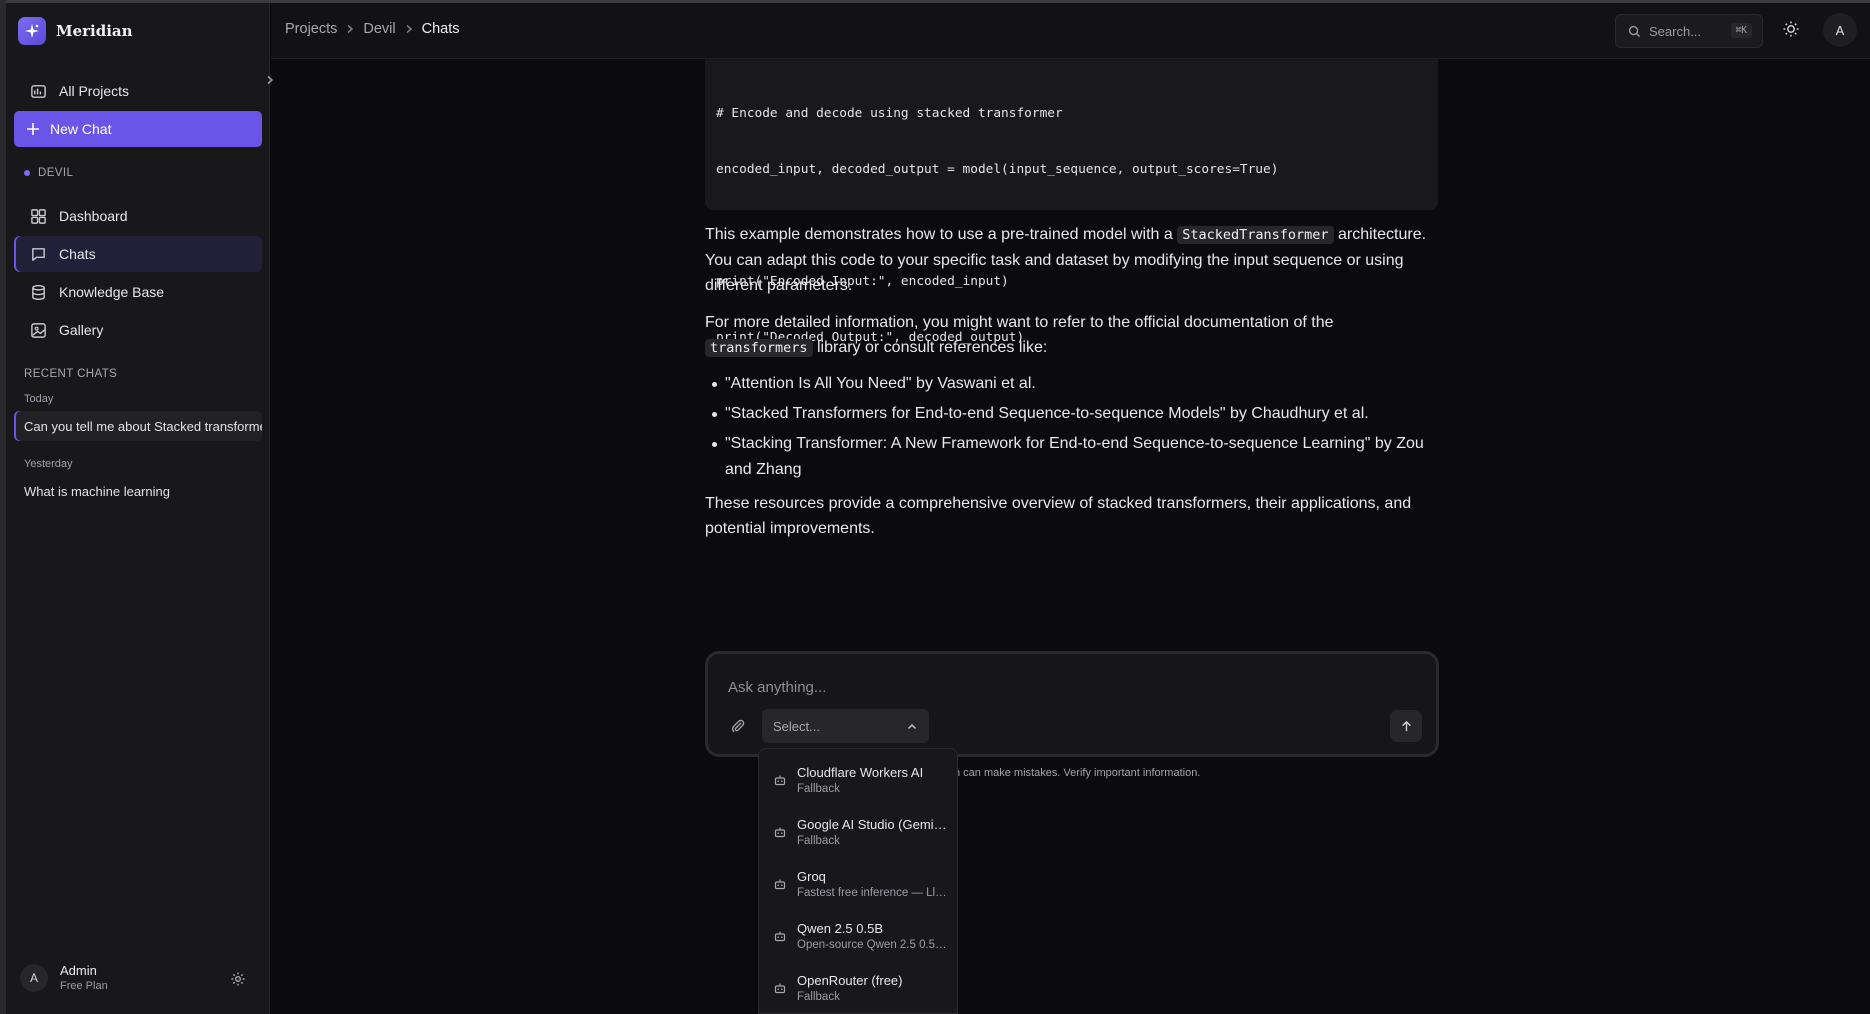 The height and width of the screenshot is (1014, 1870). What do you see at coordinates (33, 129) in the screenshot?
I see `plus-icon` at bounding box center [33, 129].